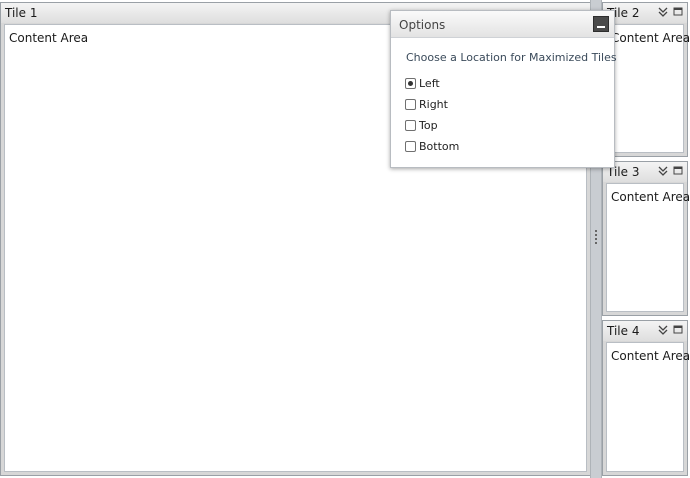 Image resolution: width=690 pixels, height=478 pixels. What do you see at coordinates (410, 83) in the screenshot?
I see `radio-left` at bounding box center [410, 83].